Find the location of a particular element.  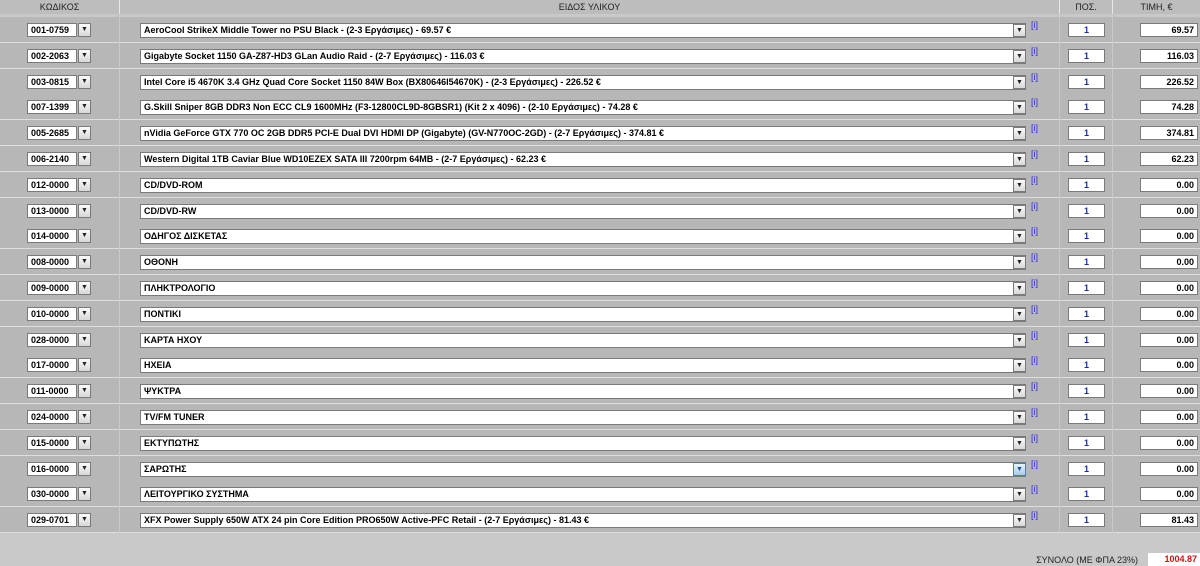

code-select: 014-0000 is located at coordinates (52, 236).